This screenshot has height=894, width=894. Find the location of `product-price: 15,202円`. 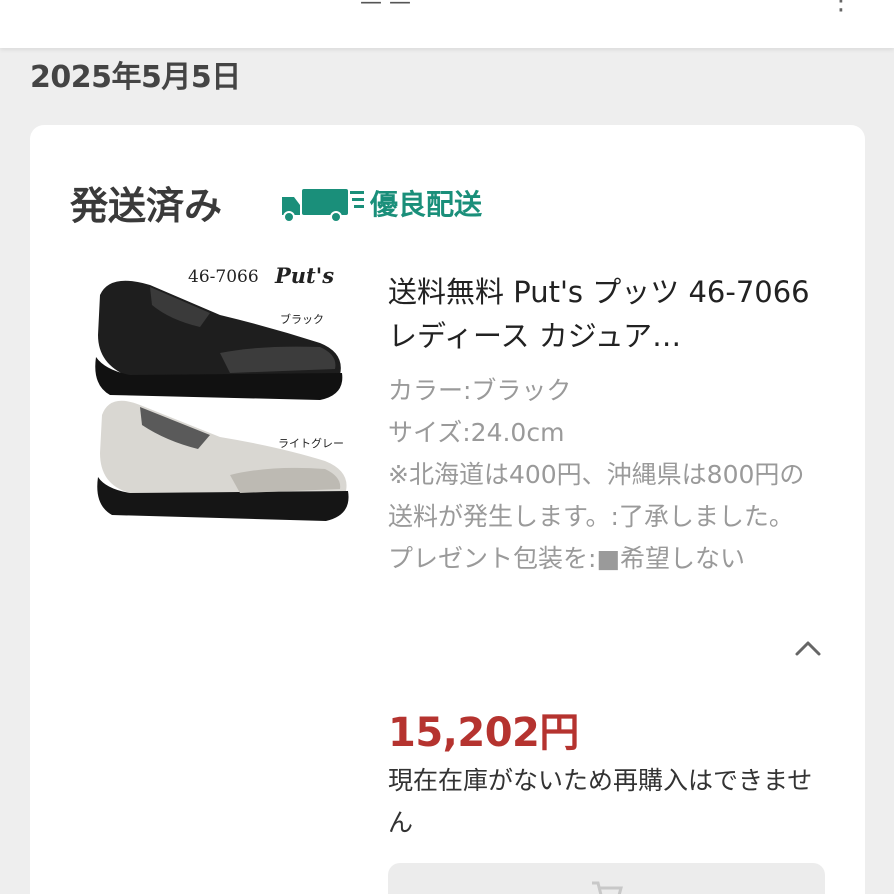

product-price: 15,202円 is located at coordinates (483, 733).